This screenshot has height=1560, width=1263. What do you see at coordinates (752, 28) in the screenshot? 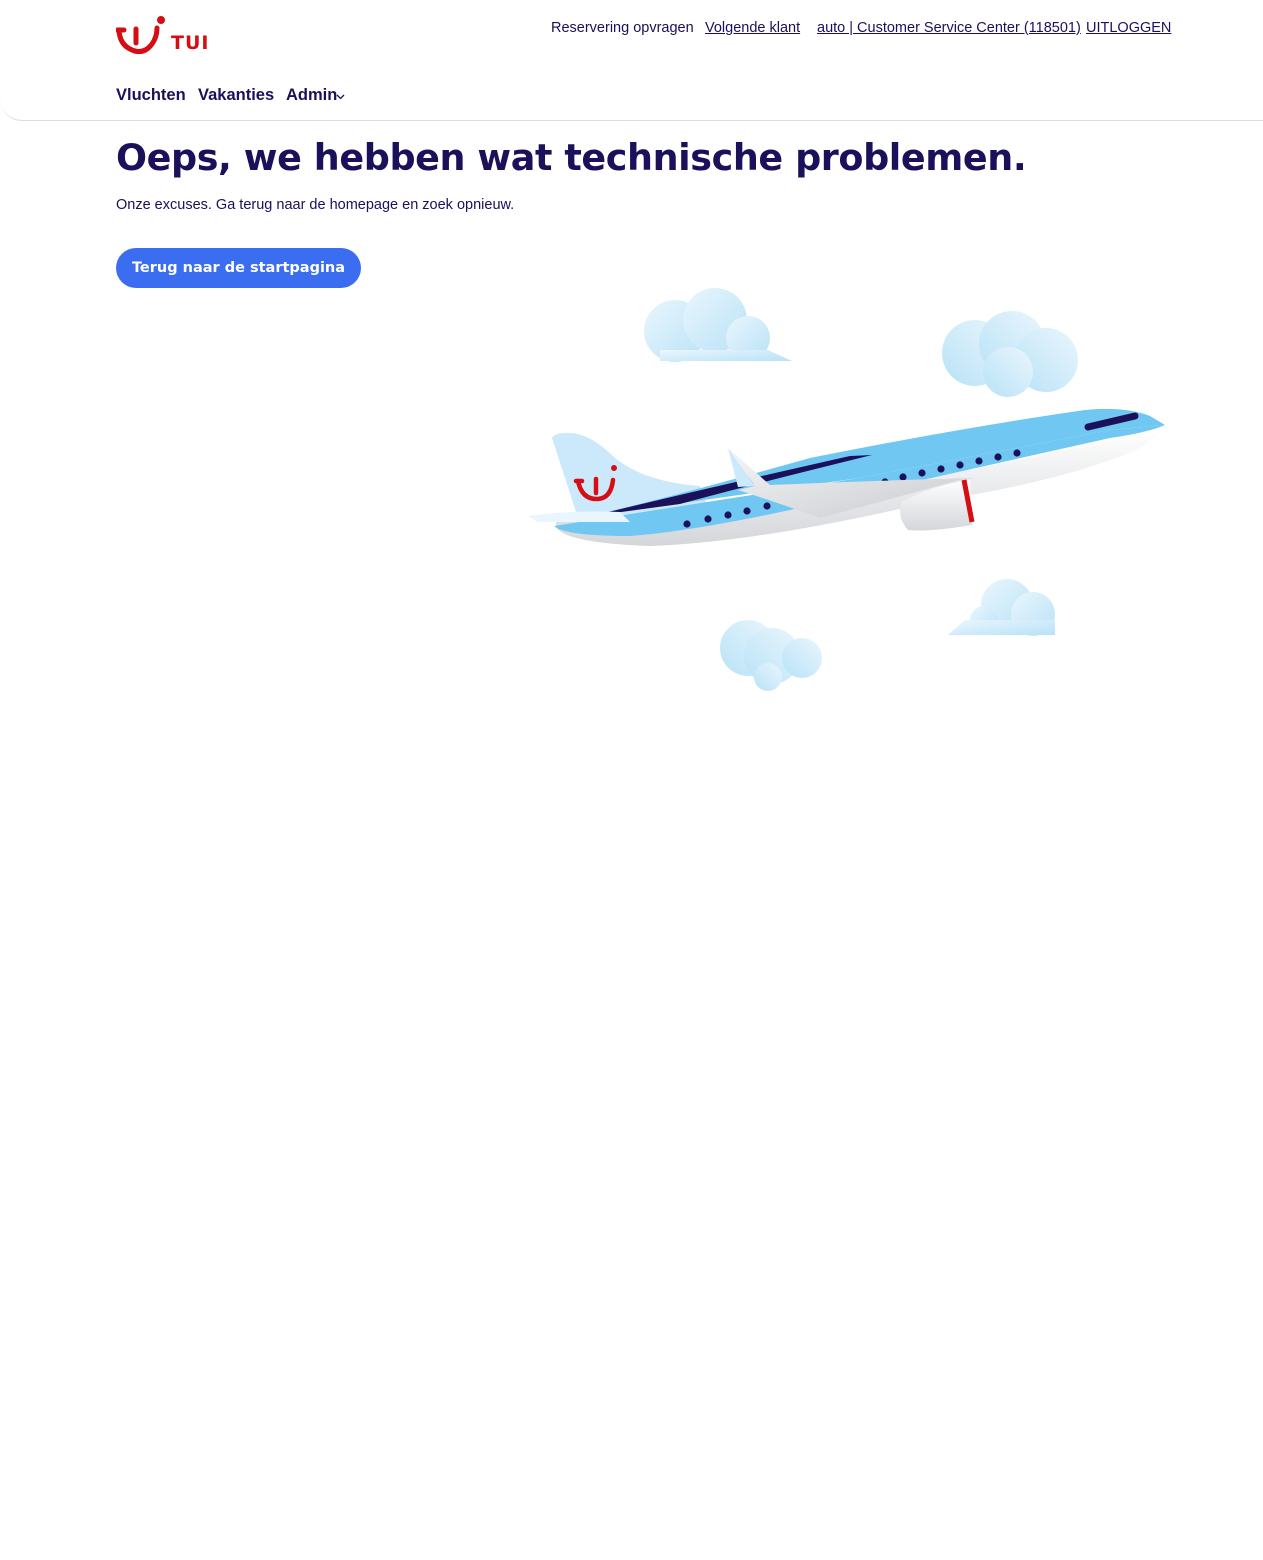
I see `next-customer-link: Volgende klant` at bounding box center [752, 28].